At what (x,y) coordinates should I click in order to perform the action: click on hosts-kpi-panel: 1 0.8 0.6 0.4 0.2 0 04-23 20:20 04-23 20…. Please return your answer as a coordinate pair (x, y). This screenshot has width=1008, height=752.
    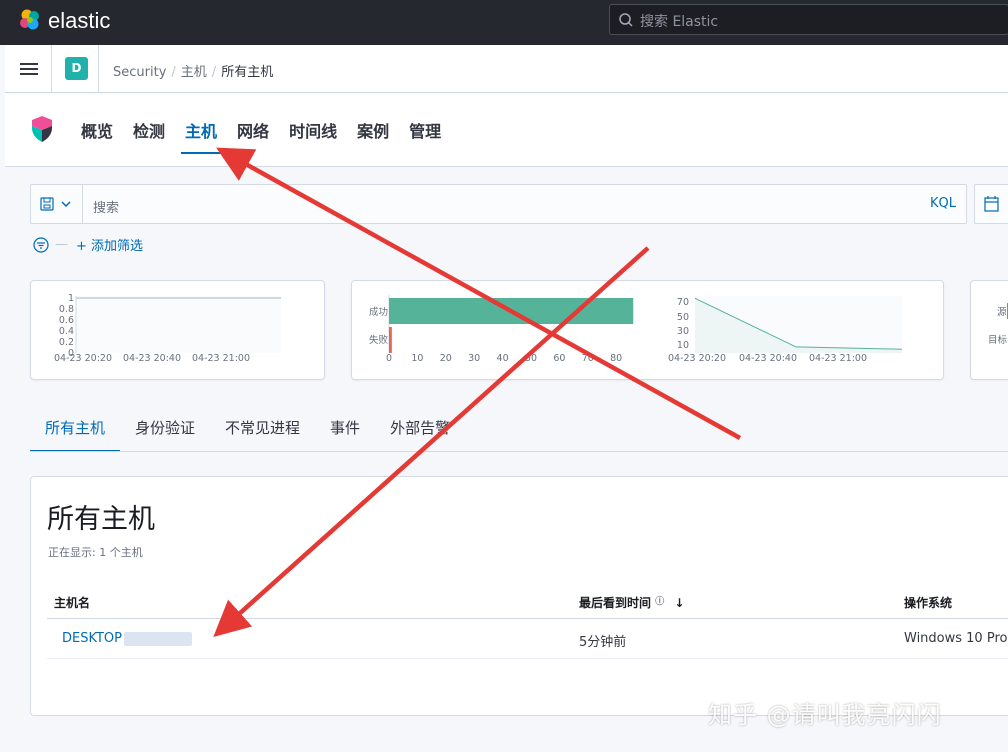
    Looking at the image, I should click on (177, 330).